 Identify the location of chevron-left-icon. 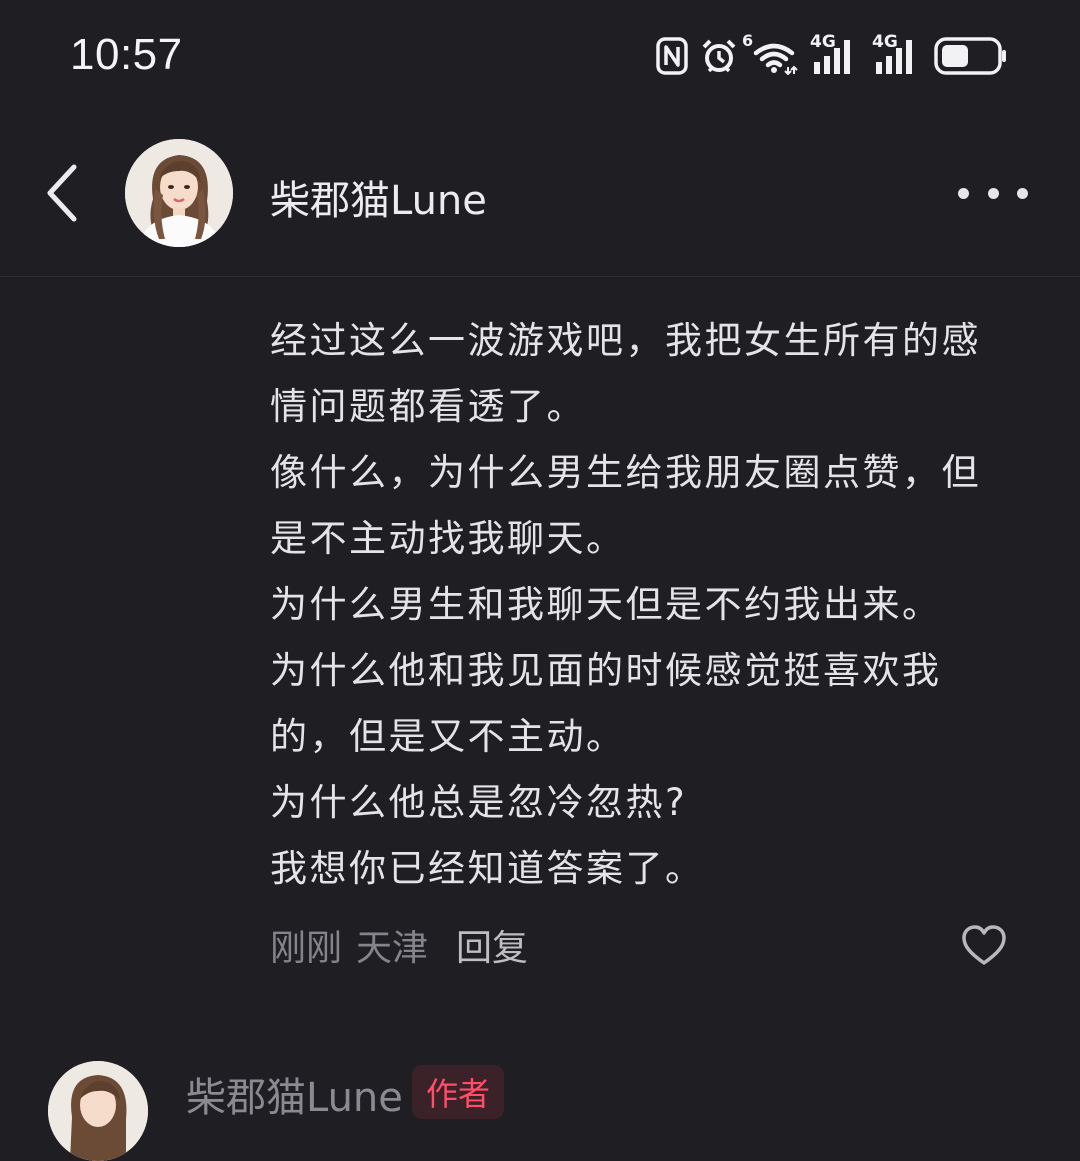
(62, 193).